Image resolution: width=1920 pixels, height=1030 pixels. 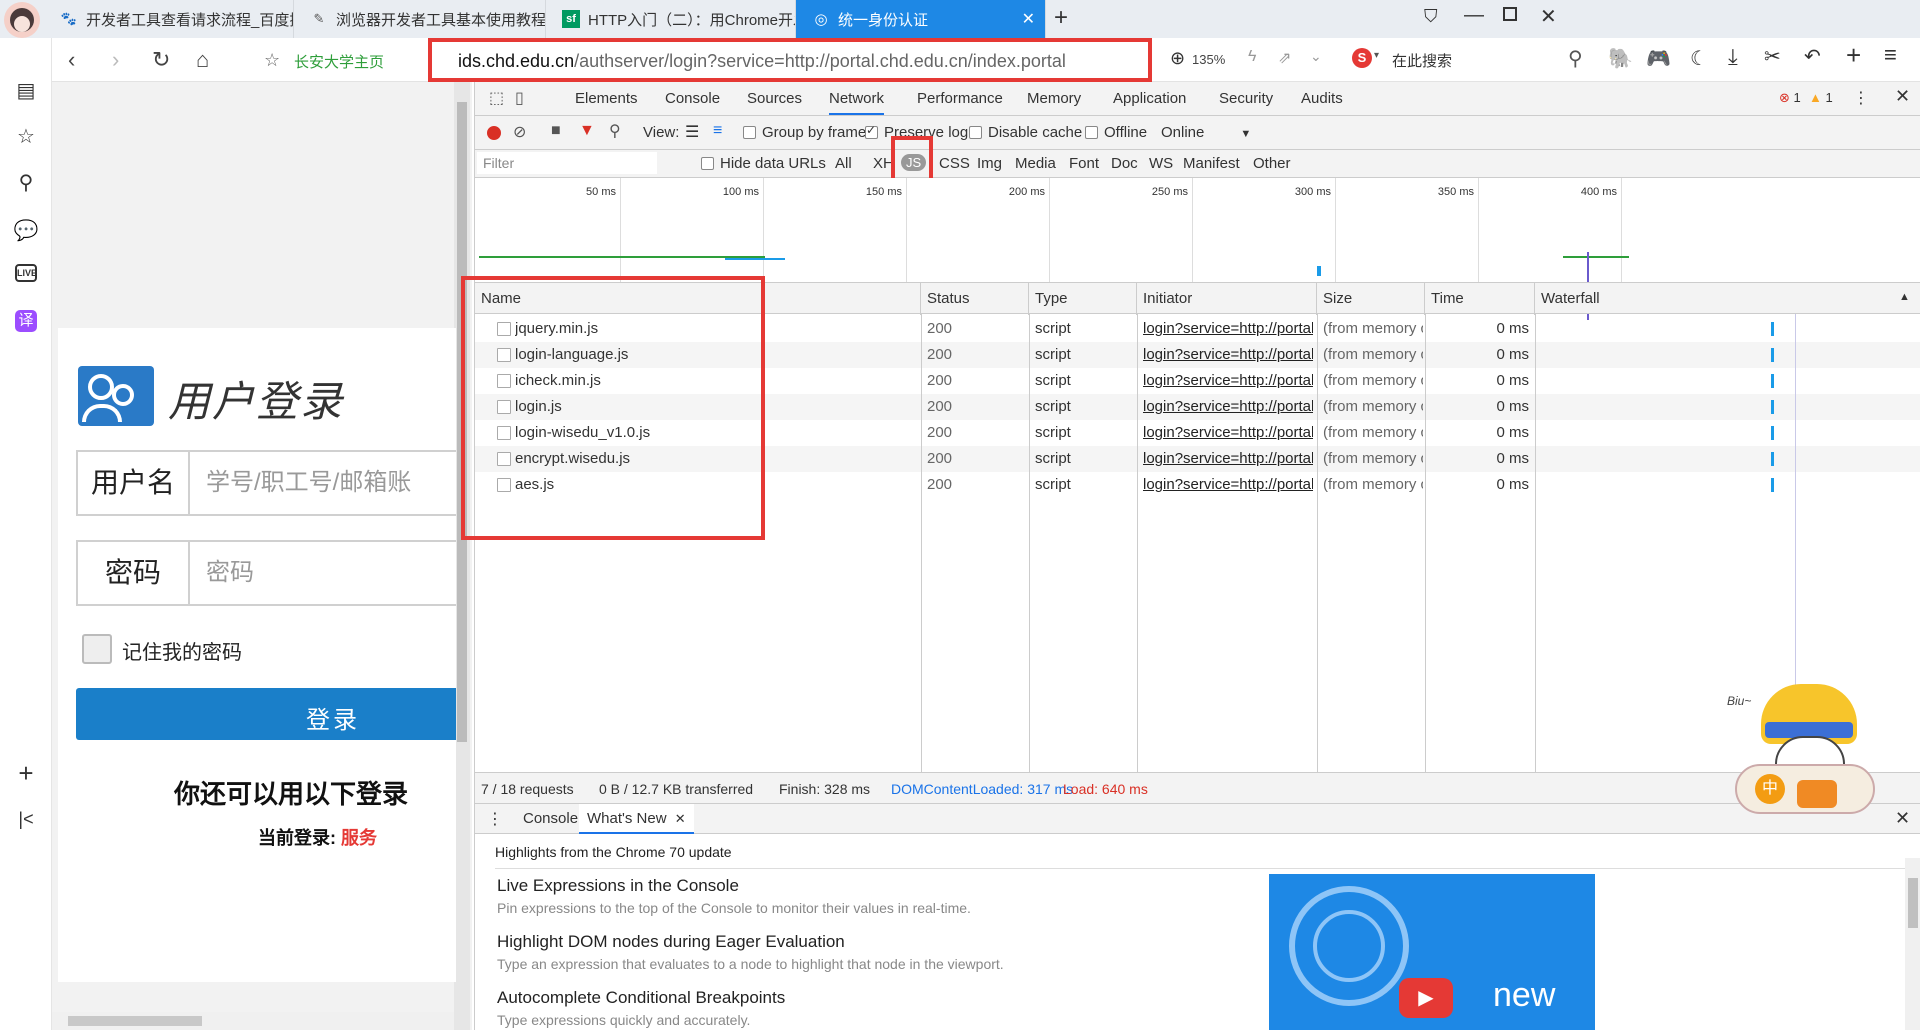 I want to click on search-engine-dropdown: ▾, so click(x=1376, y=55).